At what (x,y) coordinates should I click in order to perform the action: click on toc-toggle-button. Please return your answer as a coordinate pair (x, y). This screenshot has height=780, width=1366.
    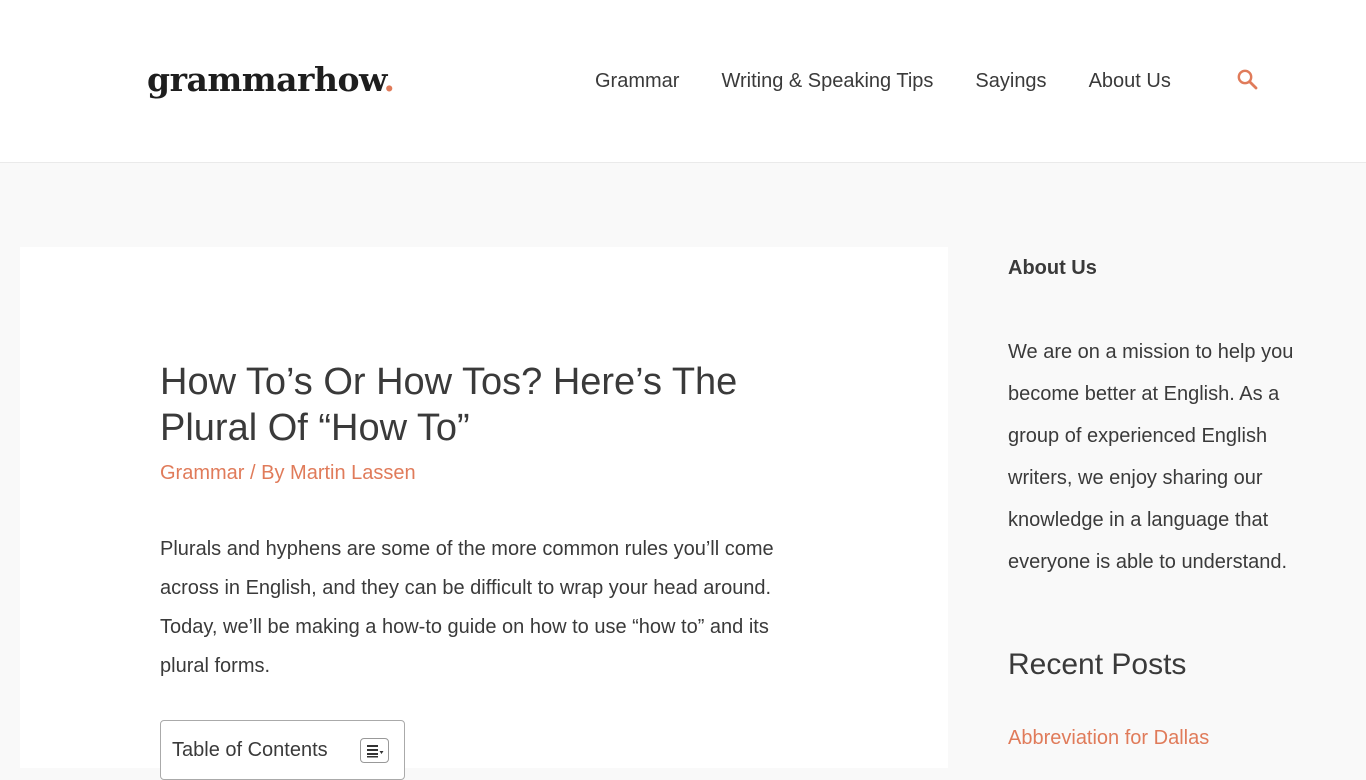
    Looking at the image, I should click on (374, 750).